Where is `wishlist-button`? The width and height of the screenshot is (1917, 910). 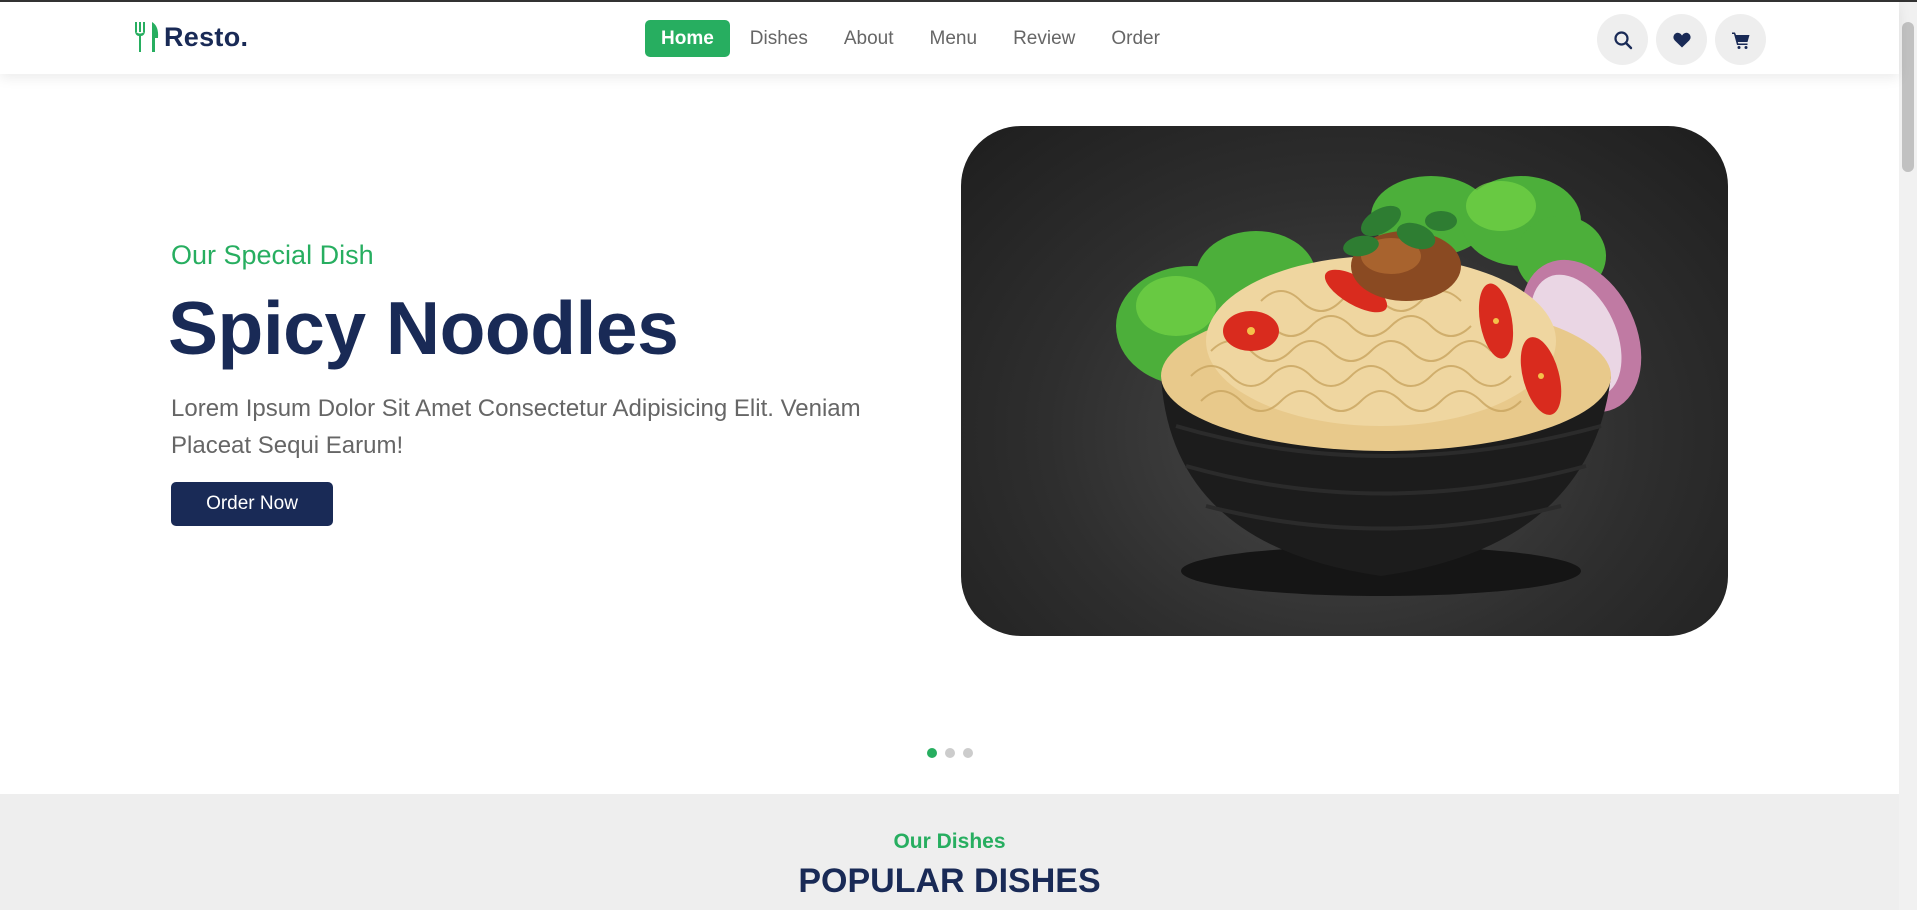 wishlist-button is located at coordinates (1681, 39).